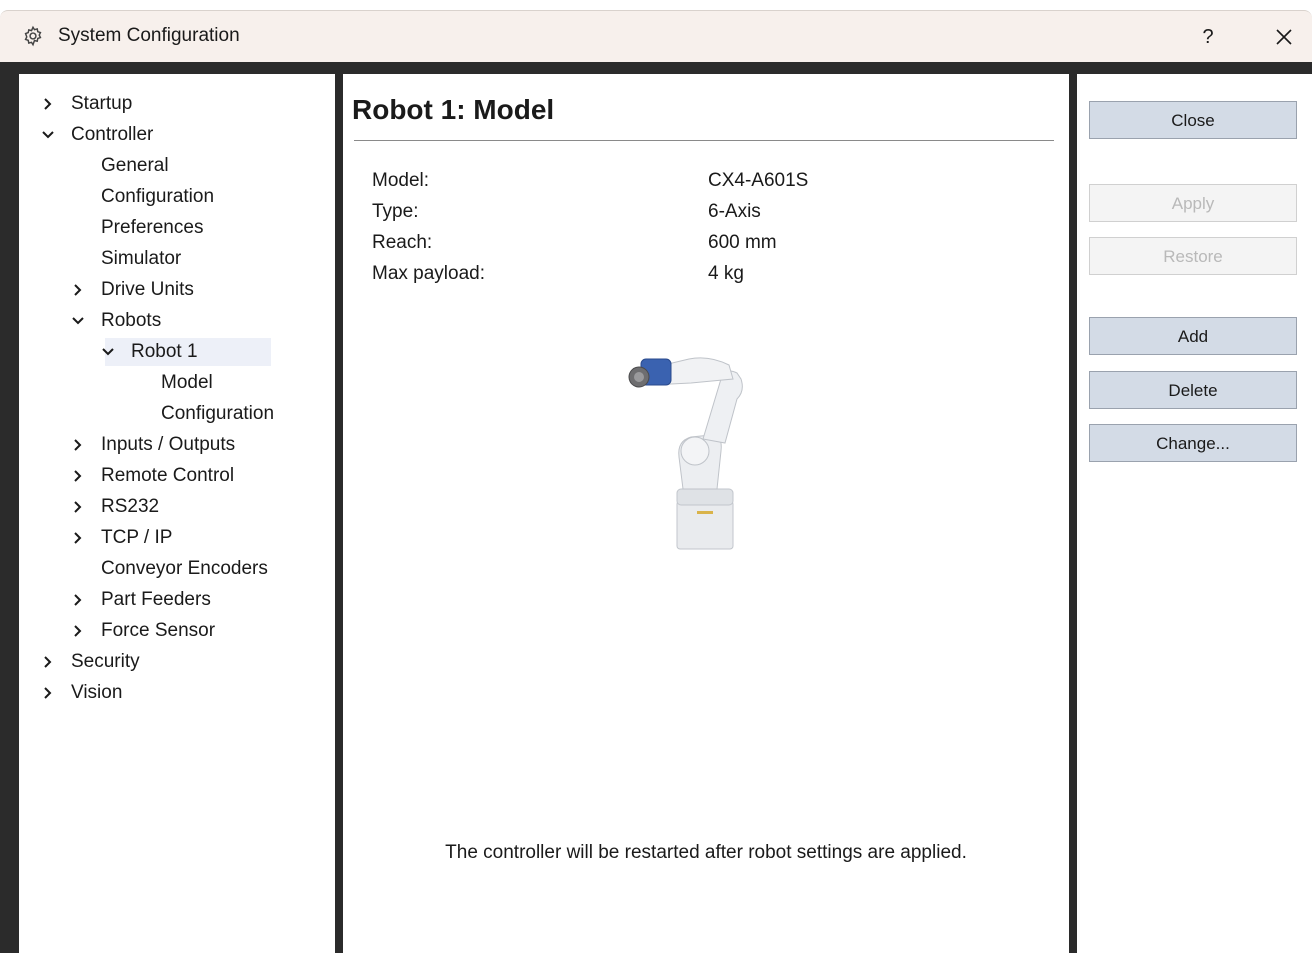 This screenshot has width=1312, height=954. What do you see at coordinates (168, 475) in the screenshot?
I see `tree-item-label: Remote Control` at bounding box center [168, 475].